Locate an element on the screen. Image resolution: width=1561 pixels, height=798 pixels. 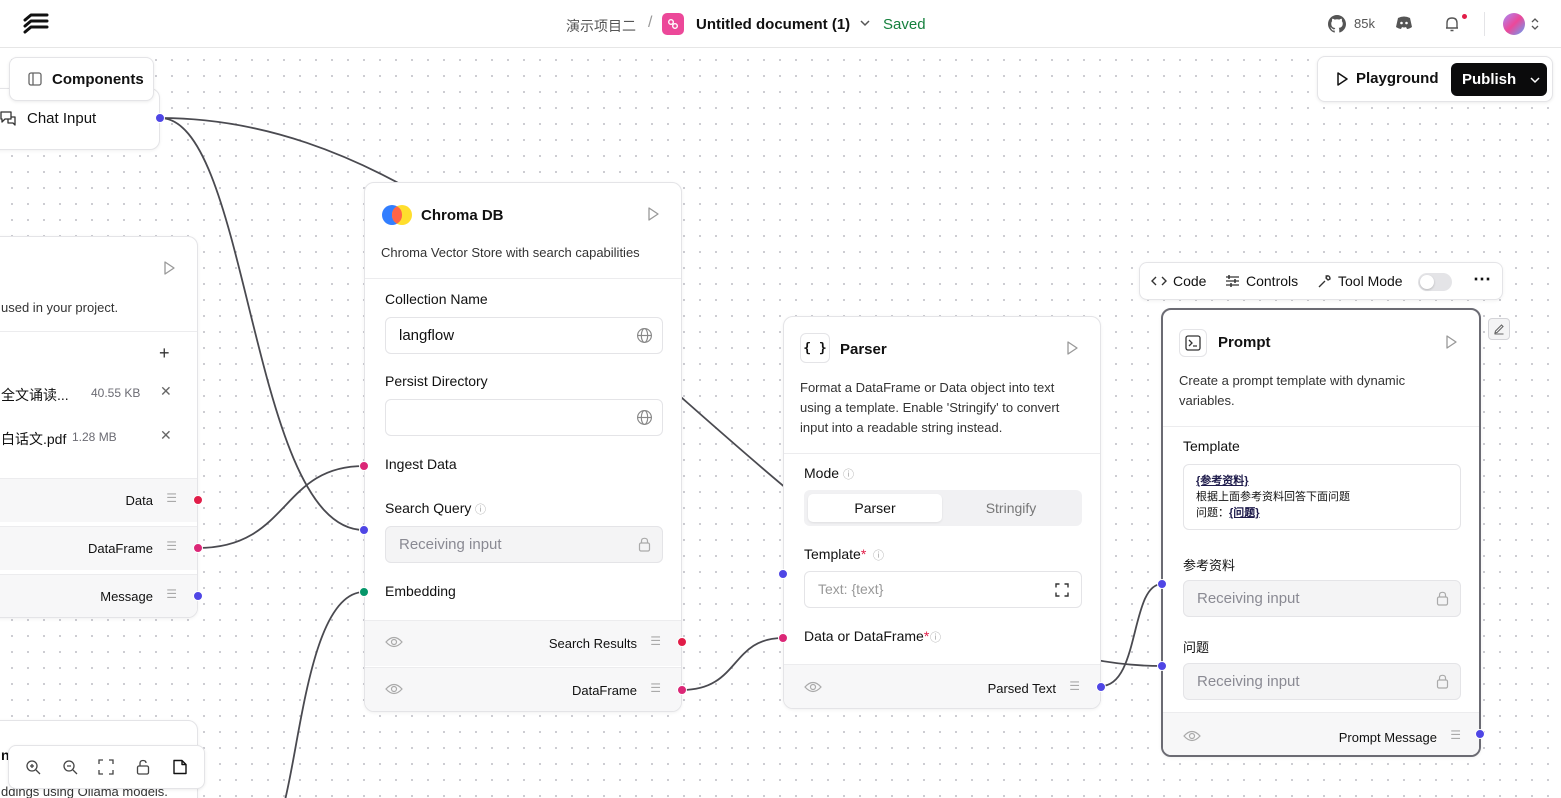
breadcrumb-project: 演示项目二 is located at coordinates (601, 26).